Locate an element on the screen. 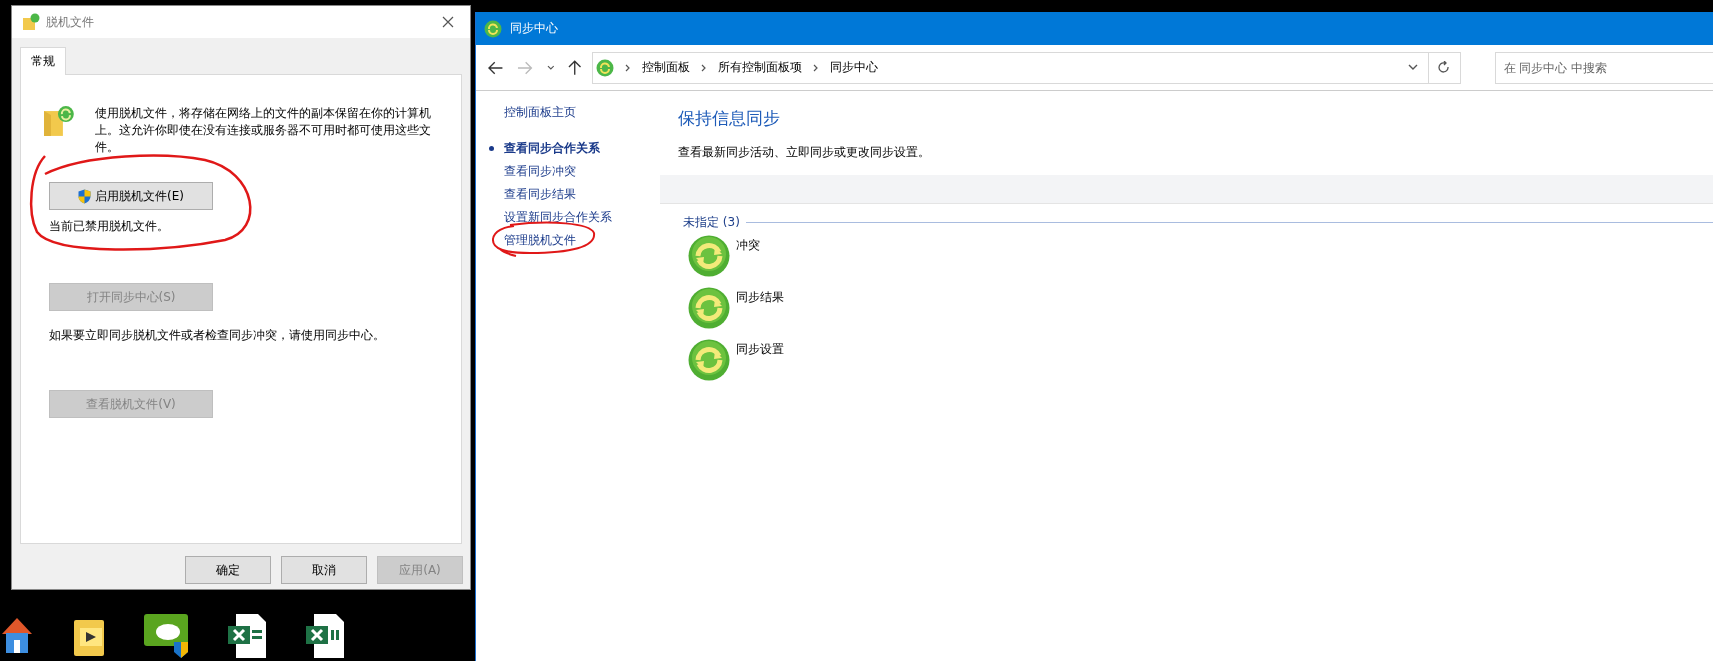  page-subtitle: 查看最新同步活动、立即同步或更改同步设置。 is located at coordinates (804, 152).